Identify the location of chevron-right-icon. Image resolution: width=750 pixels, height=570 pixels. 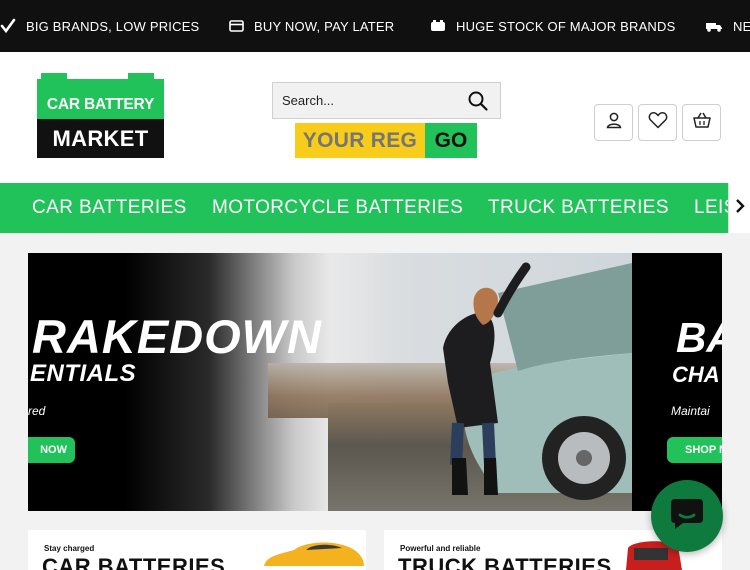
(740, 208).